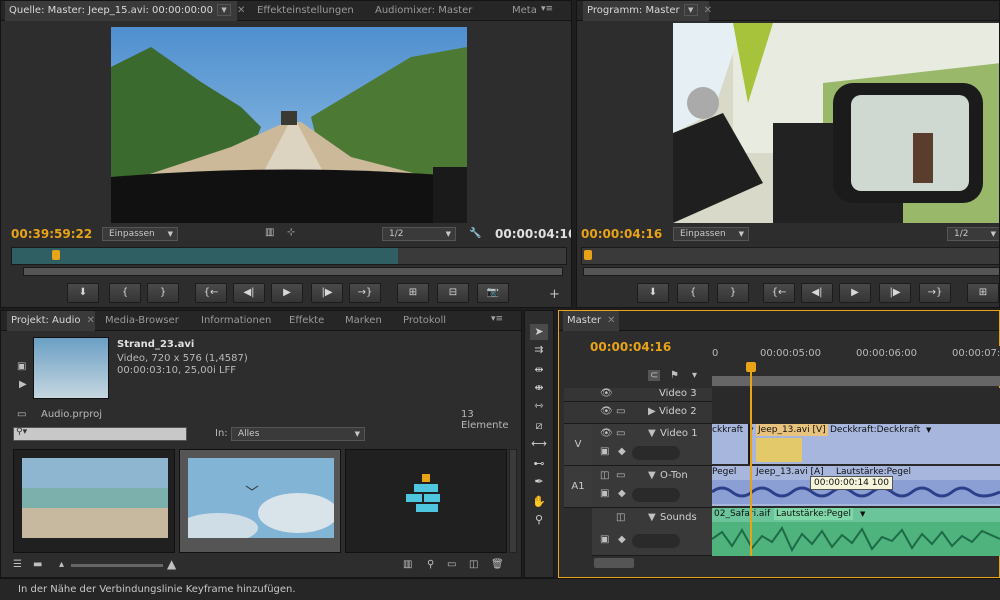  Describe the element at coordinates (100, 434) in the screenshot. I see `search-input: ⚲▾` at that location.